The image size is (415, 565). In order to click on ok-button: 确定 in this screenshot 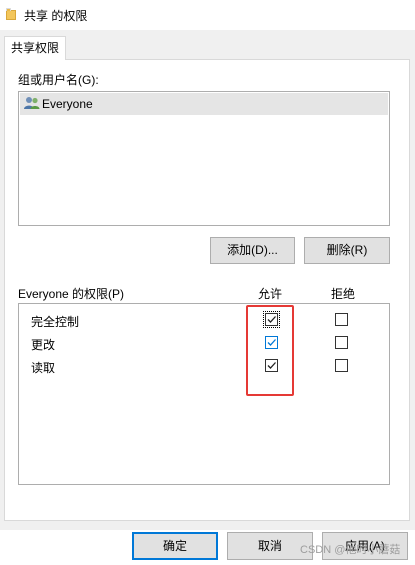, I will do `click(175, 546)`.